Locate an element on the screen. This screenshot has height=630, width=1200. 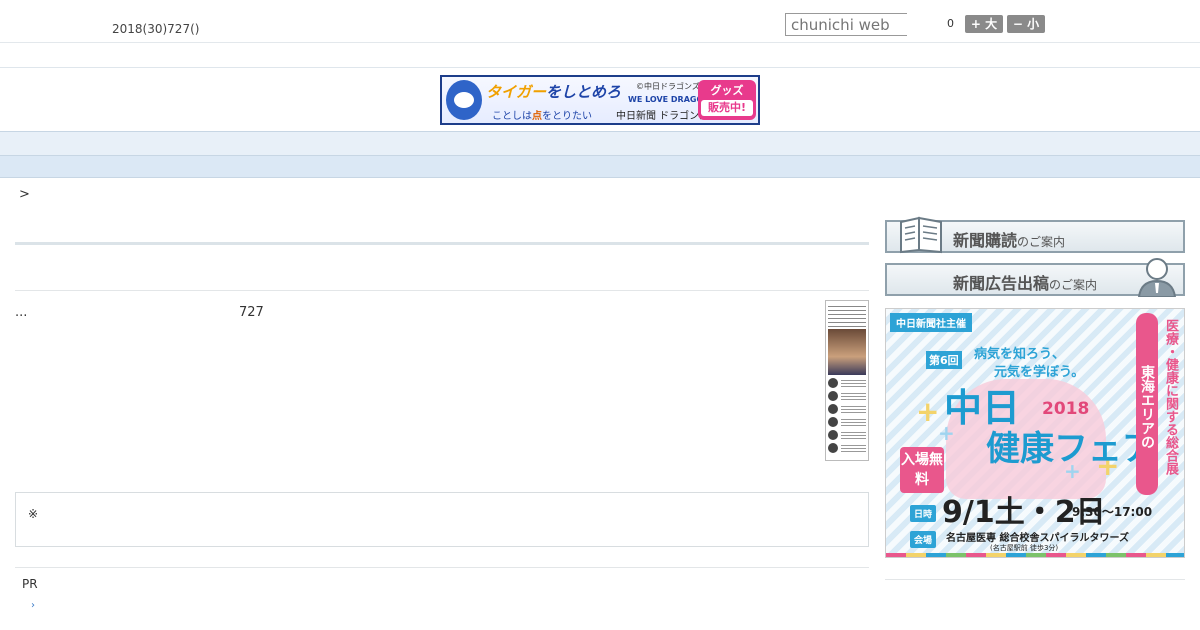
thumbnail-photo is located at coordinates (847, 352).